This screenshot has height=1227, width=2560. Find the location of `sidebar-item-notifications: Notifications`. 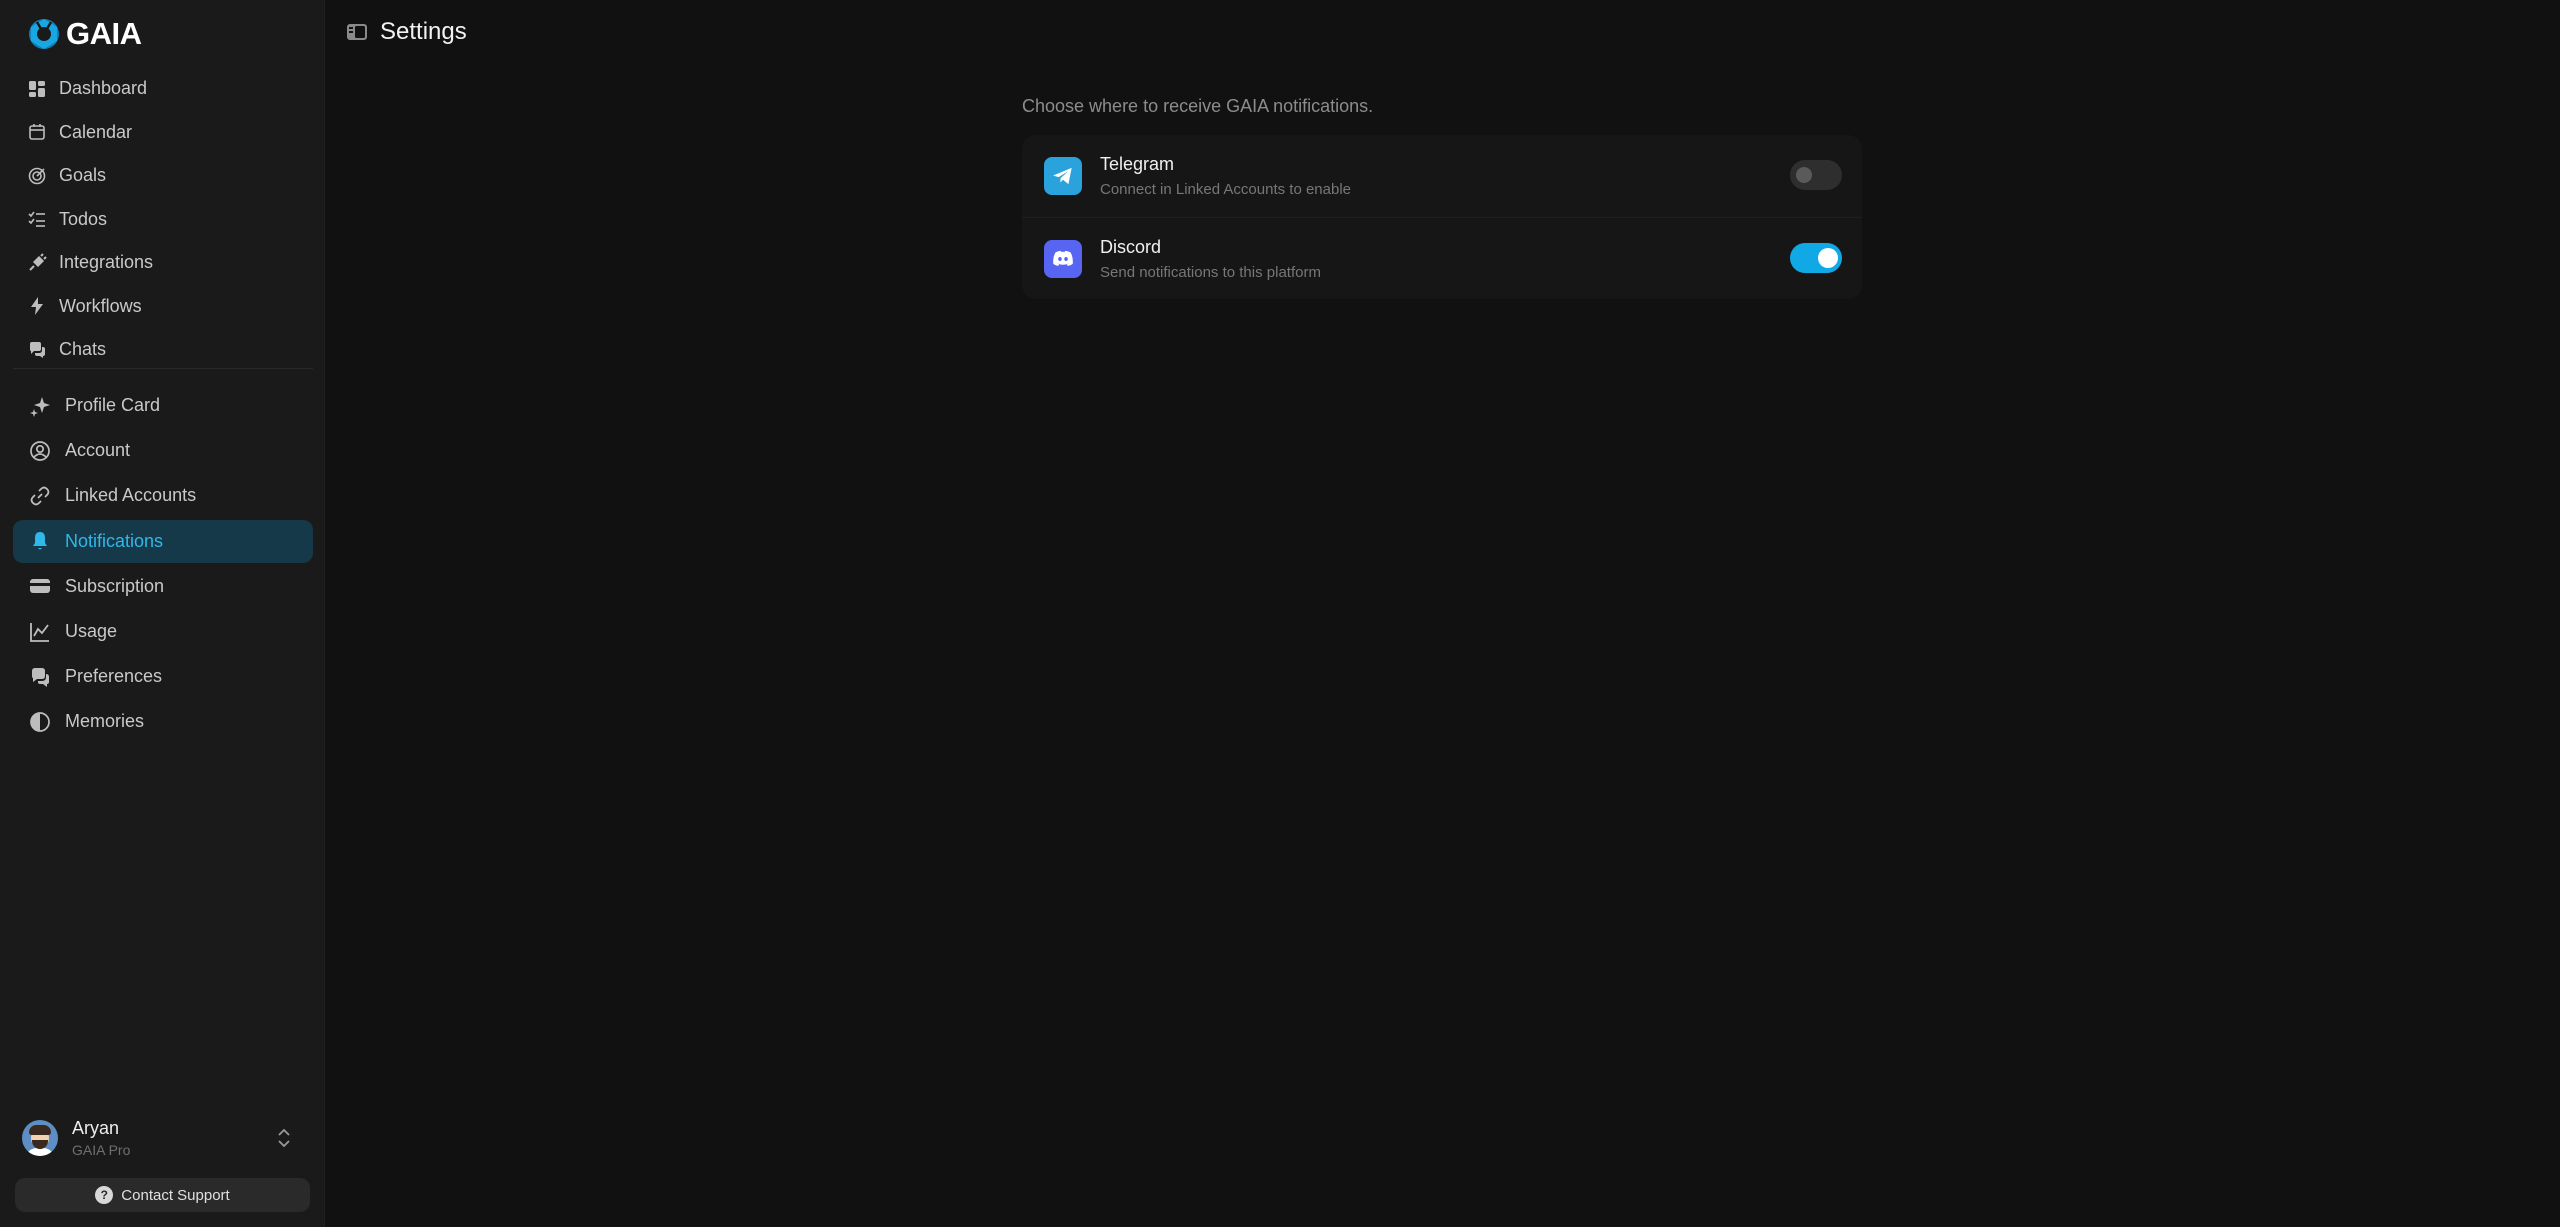

sidebar-item-notifications: Notifications is located at coordinates (163, 541).